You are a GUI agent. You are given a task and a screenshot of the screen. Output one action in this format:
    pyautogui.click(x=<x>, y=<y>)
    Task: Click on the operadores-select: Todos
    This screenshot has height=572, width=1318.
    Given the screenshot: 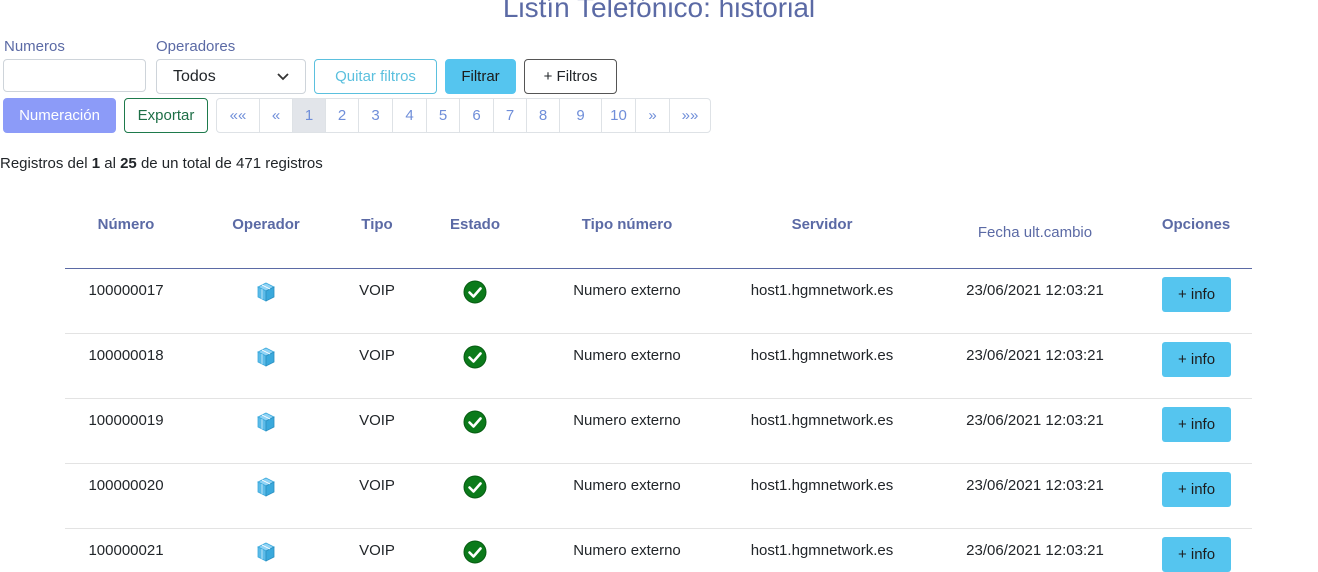 What is the action you would take?
    pyautogui.click(x=231, y=76)
    